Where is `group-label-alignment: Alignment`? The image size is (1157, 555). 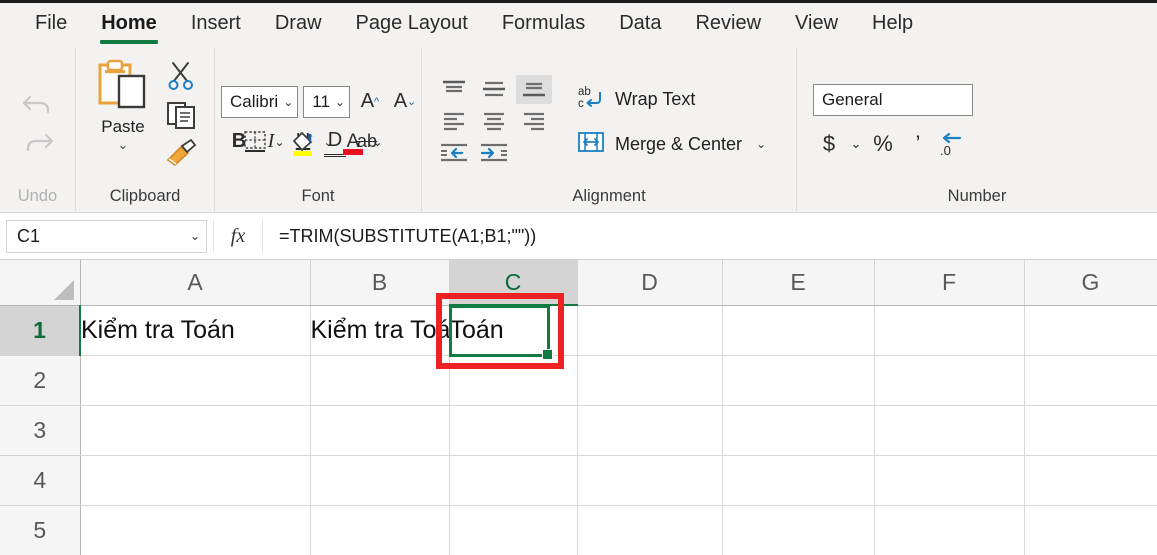
group-label-alignment: Alignment is located at coordinates (609, 196).